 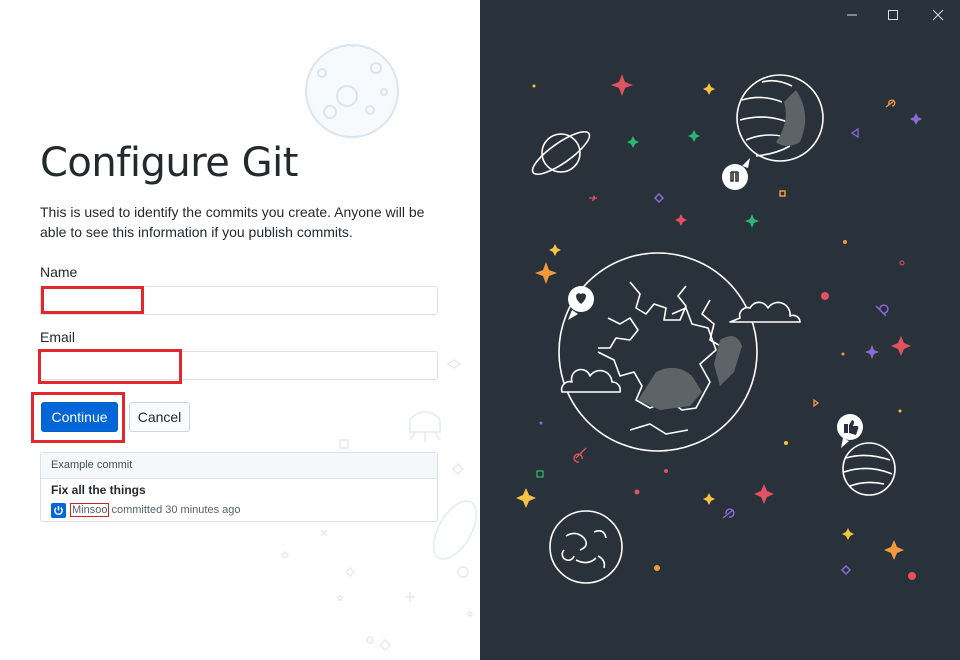 I want to click on commit-summary: Fix all the things, so click(x=98, y=490).